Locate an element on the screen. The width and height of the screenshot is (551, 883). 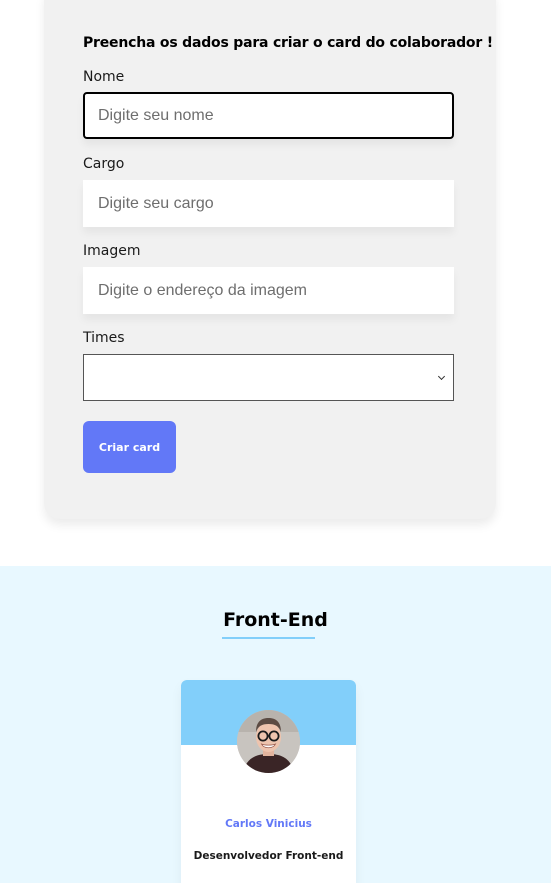
person-photo-icon is located at coordinates (268, 741).